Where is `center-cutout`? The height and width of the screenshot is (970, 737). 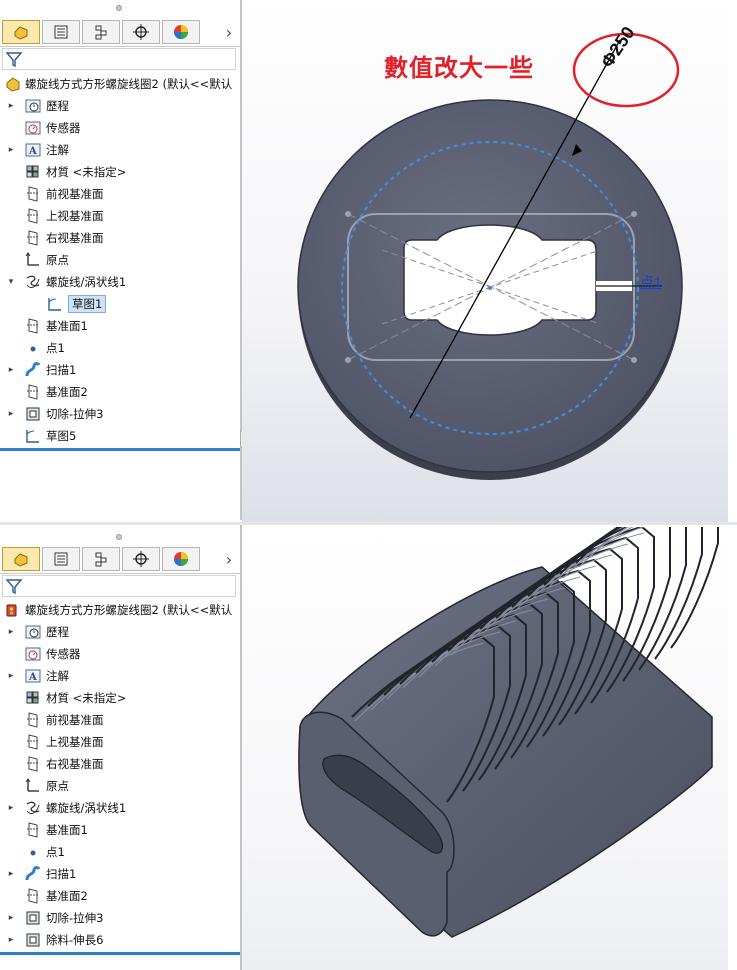
center-cutout is located at coordinates (500, 280).